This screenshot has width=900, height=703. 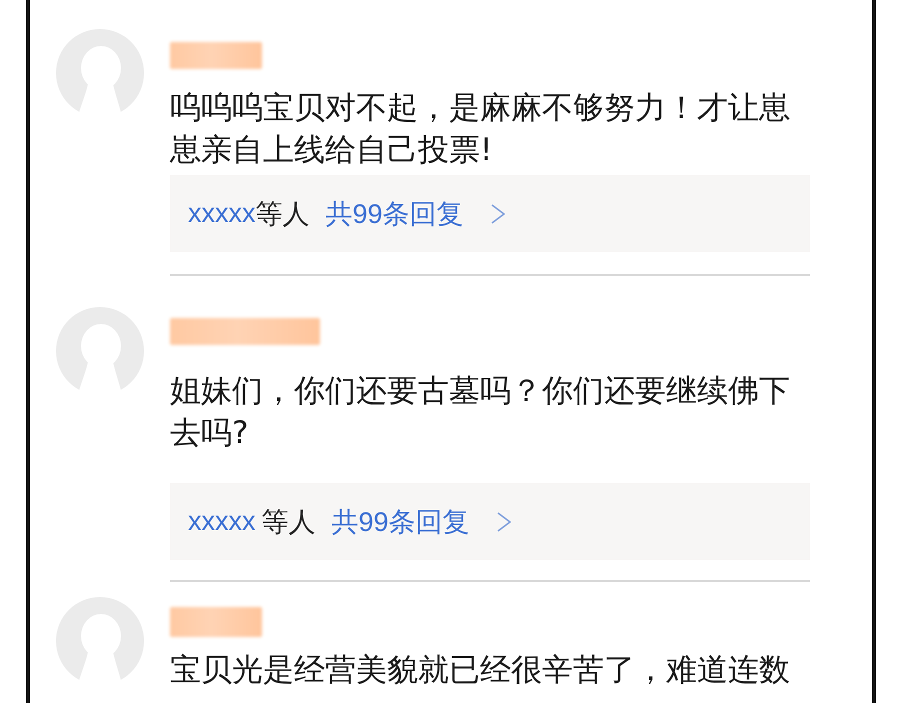 What do you see at coordinates (490, 521) in the screenshot?
I see `reply-summary-box: xxxxx 等人 共99条回复` at bounding box center [490, 521].